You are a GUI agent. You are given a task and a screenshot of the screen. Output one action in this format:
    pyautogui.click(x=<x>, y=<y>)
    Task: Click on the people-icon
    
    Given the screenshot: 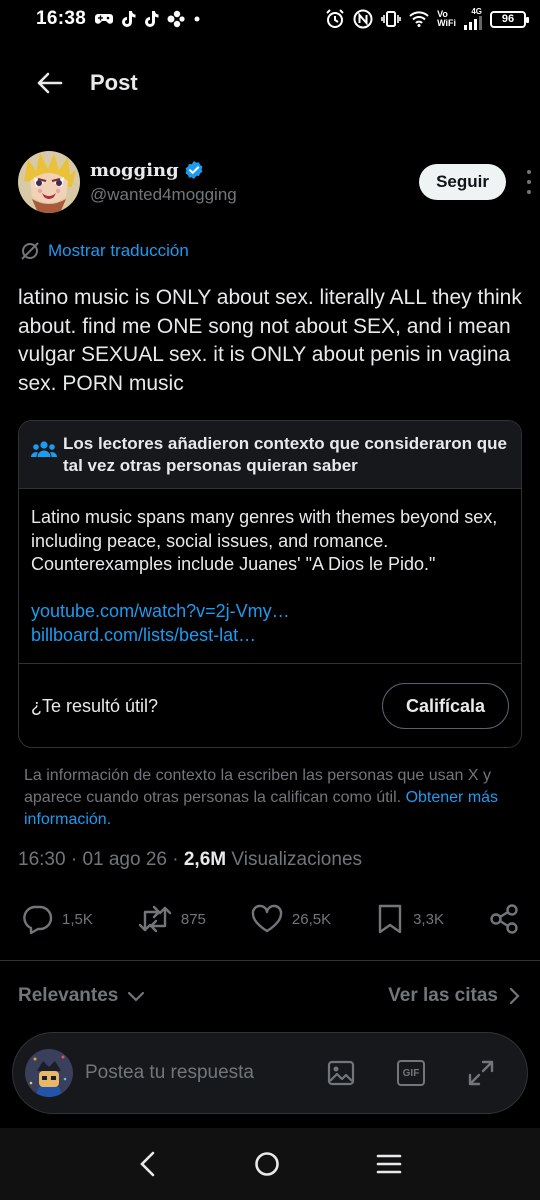 What is the action you would take?
    pyautogui.click(x=44, y=449)
    